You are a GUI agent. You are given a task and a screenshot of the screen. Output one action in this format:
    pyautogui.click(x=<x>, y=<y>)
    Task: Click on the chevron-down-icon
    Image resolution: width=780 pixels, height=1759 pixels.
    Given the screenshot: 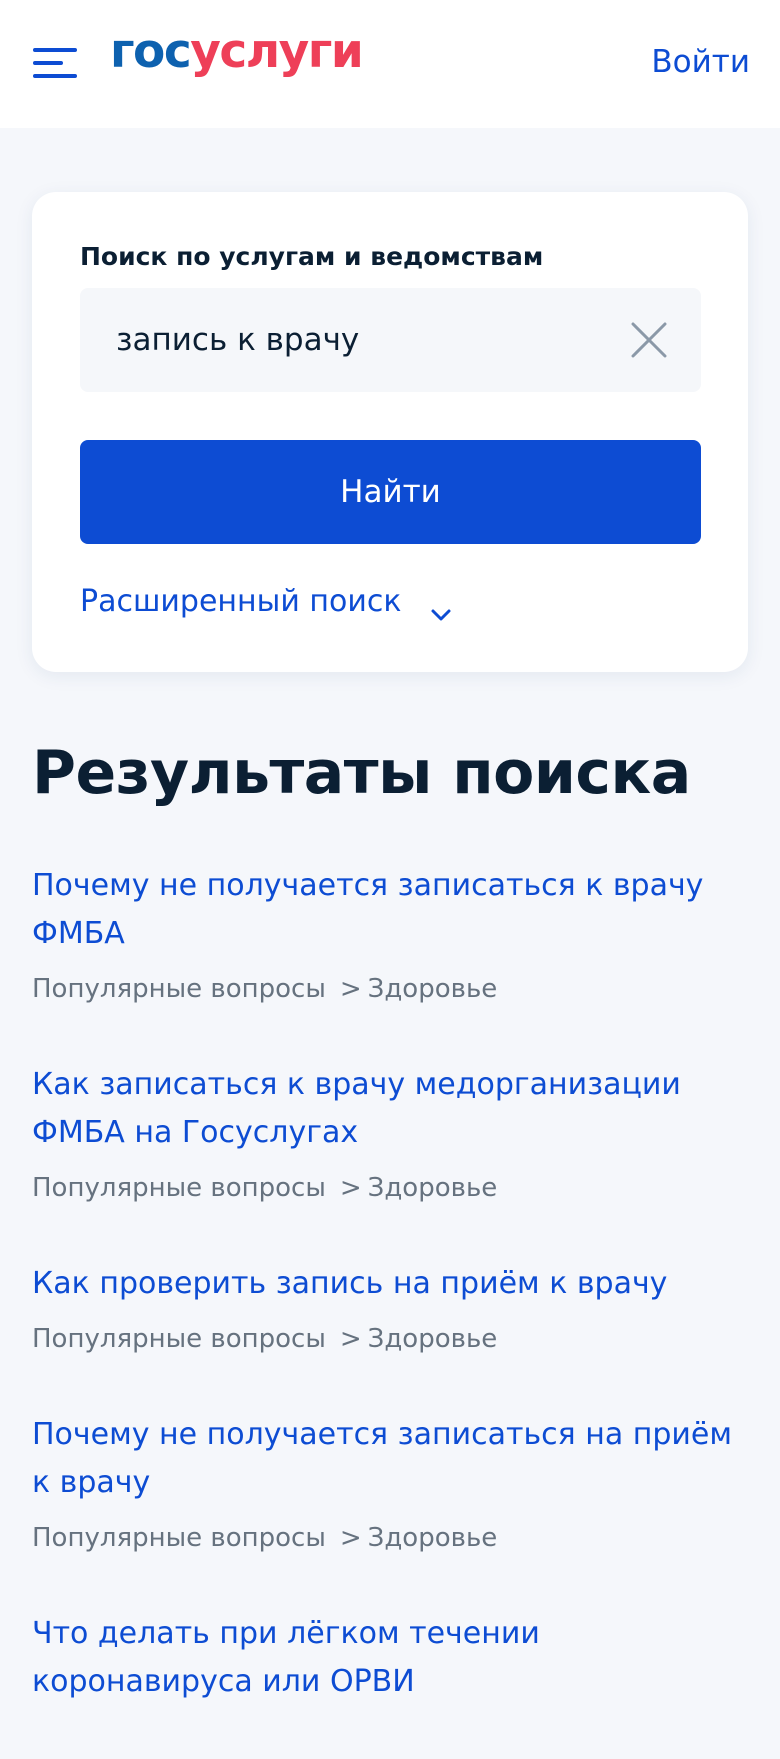 What is the action you would take?
    pyautogui.click(x=441, y=606)
    